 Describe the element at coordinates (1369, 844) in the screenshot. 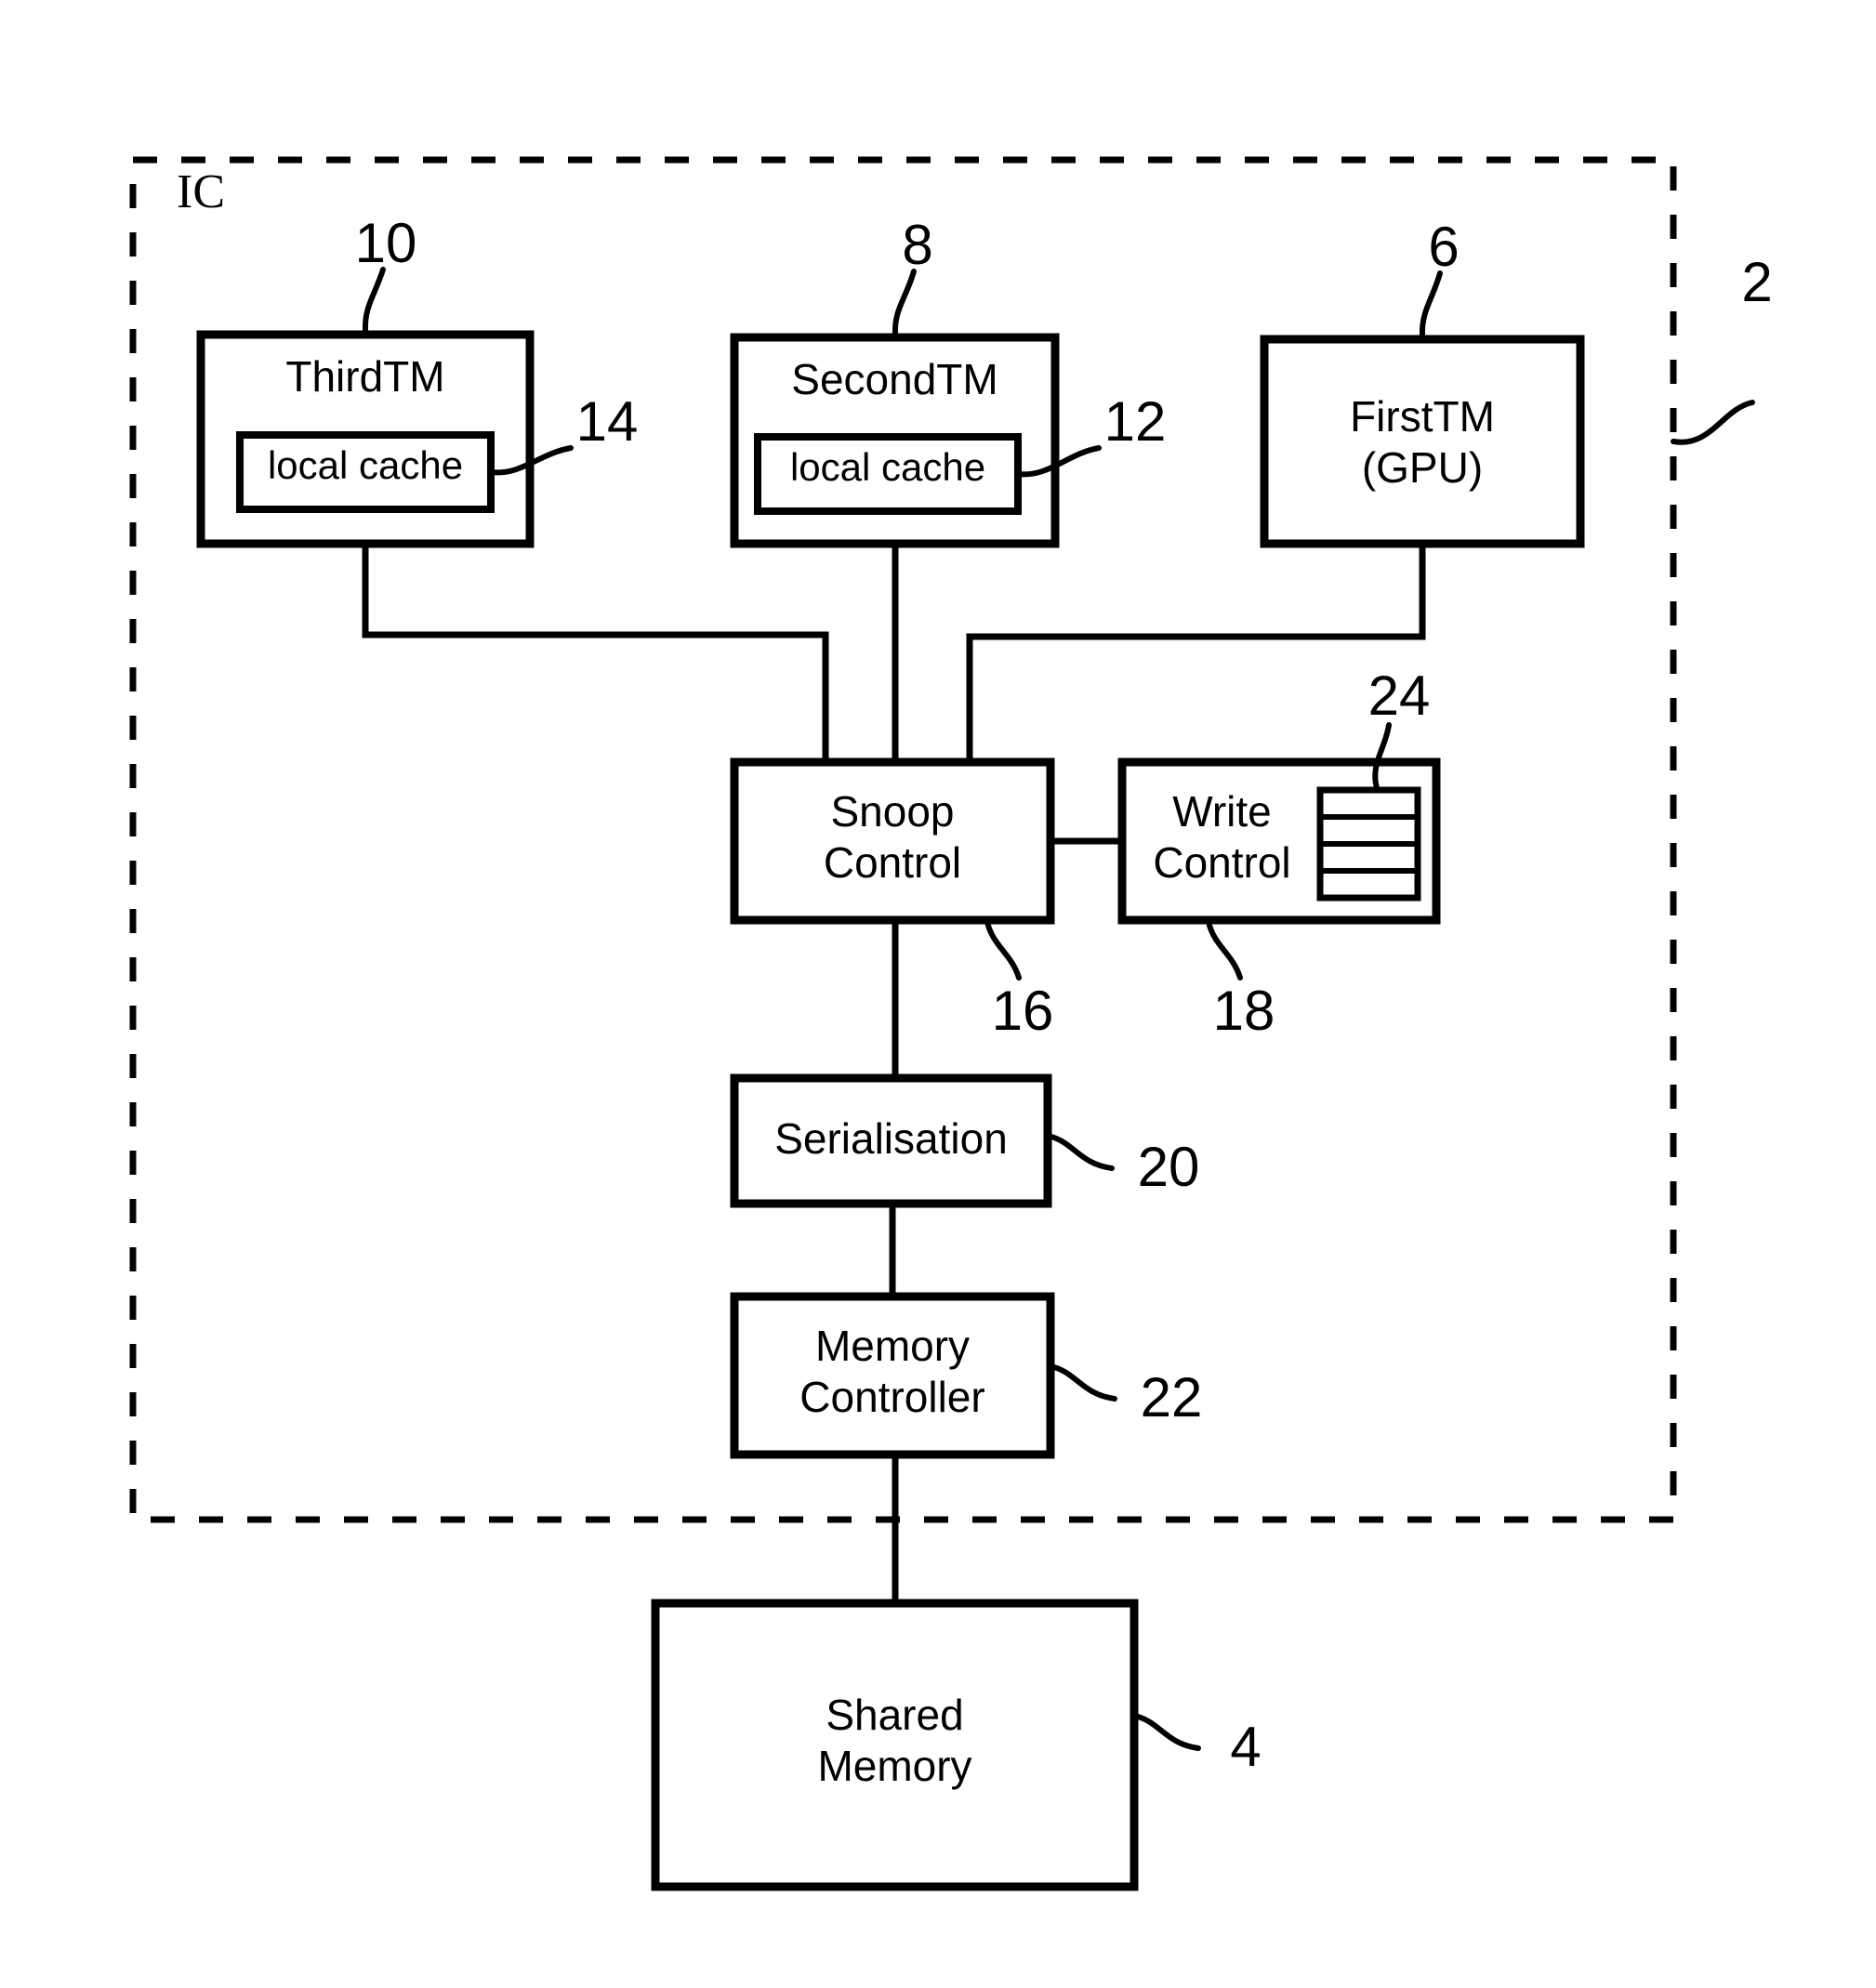

I see `write-buffer-table` at that location.